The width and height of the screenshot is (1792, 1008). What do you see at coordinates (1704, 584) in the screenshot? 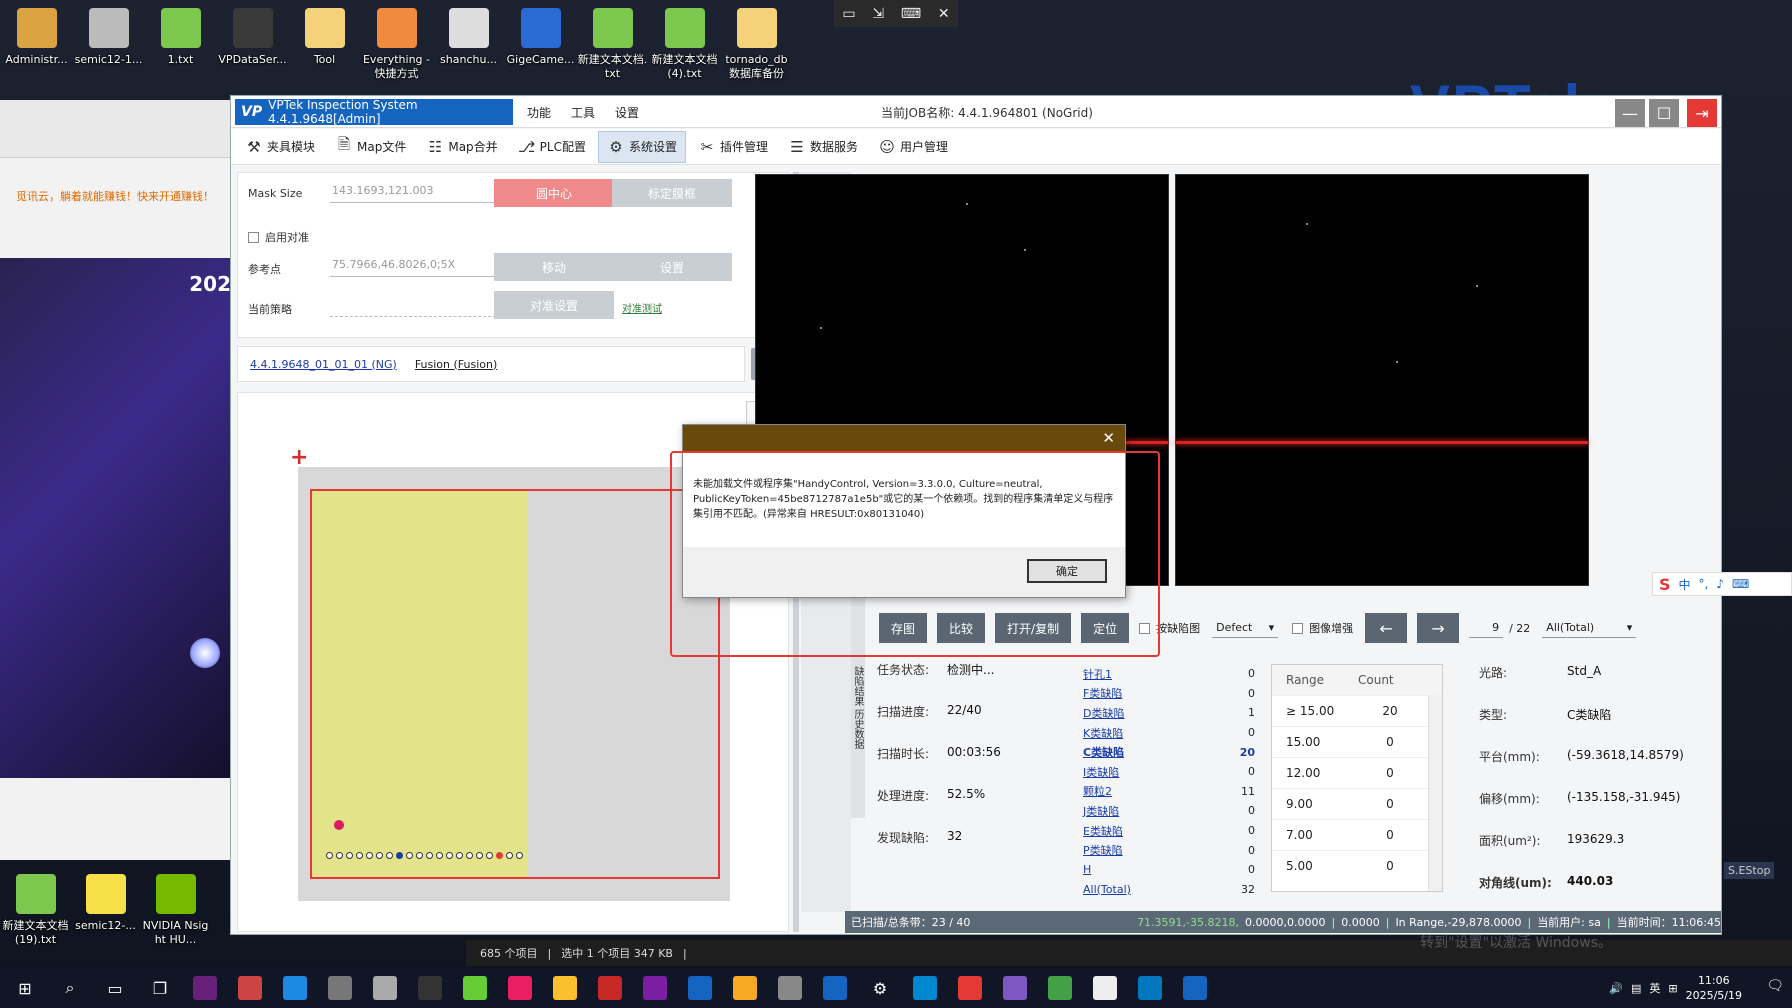
I see `punct-icon: °,` at bounding box center [1704, 584].